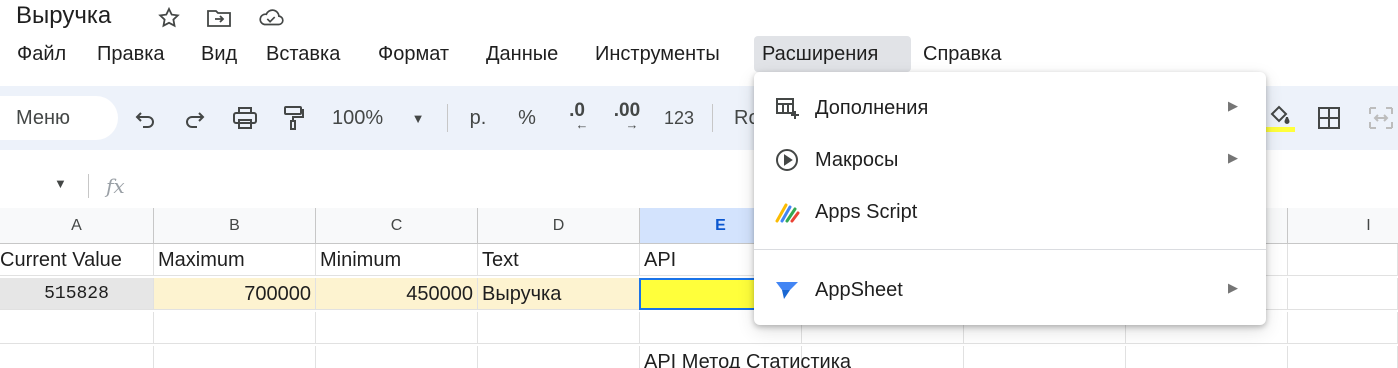 This screenshot has height=368, width=1398. I want to click on decrease-decimals-label: .0, so click(577, 110).